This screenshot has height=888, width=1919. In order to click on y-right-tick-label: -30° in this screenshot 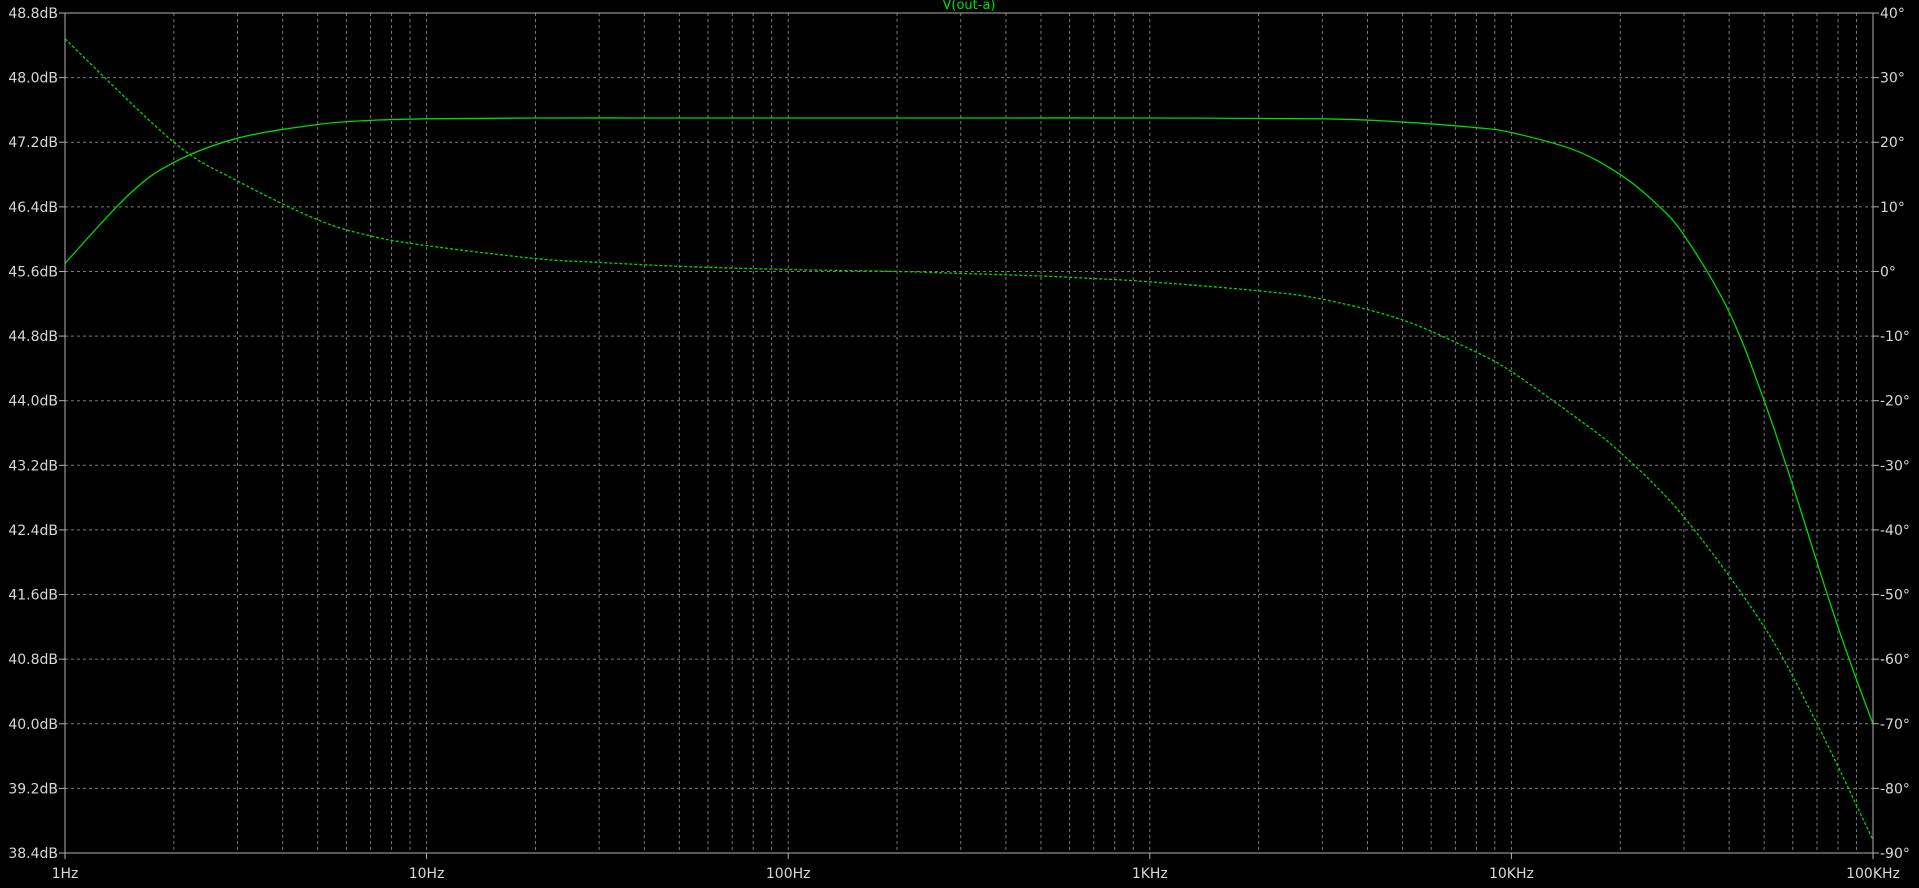, I will do `click(1895, 466)`.